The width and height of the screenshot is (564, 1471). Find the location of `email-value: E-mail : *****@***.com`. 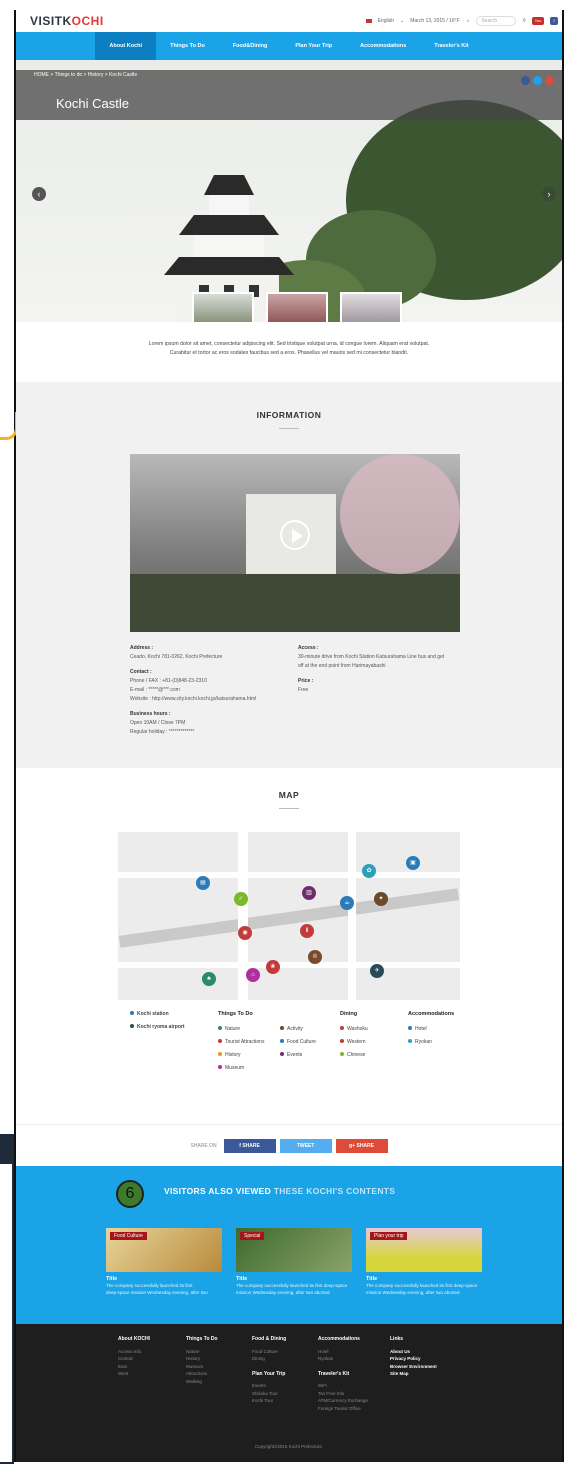

email-value: E-mail : *****@***.com is located at coordinates (210, 690).